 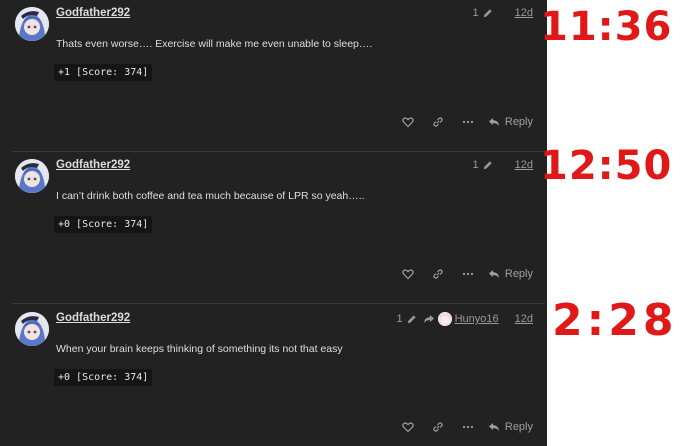 What do you see at coordinates (444, 319) in the screenshot?
I see `reply-to-avatar` at bounding box center [444, 319].